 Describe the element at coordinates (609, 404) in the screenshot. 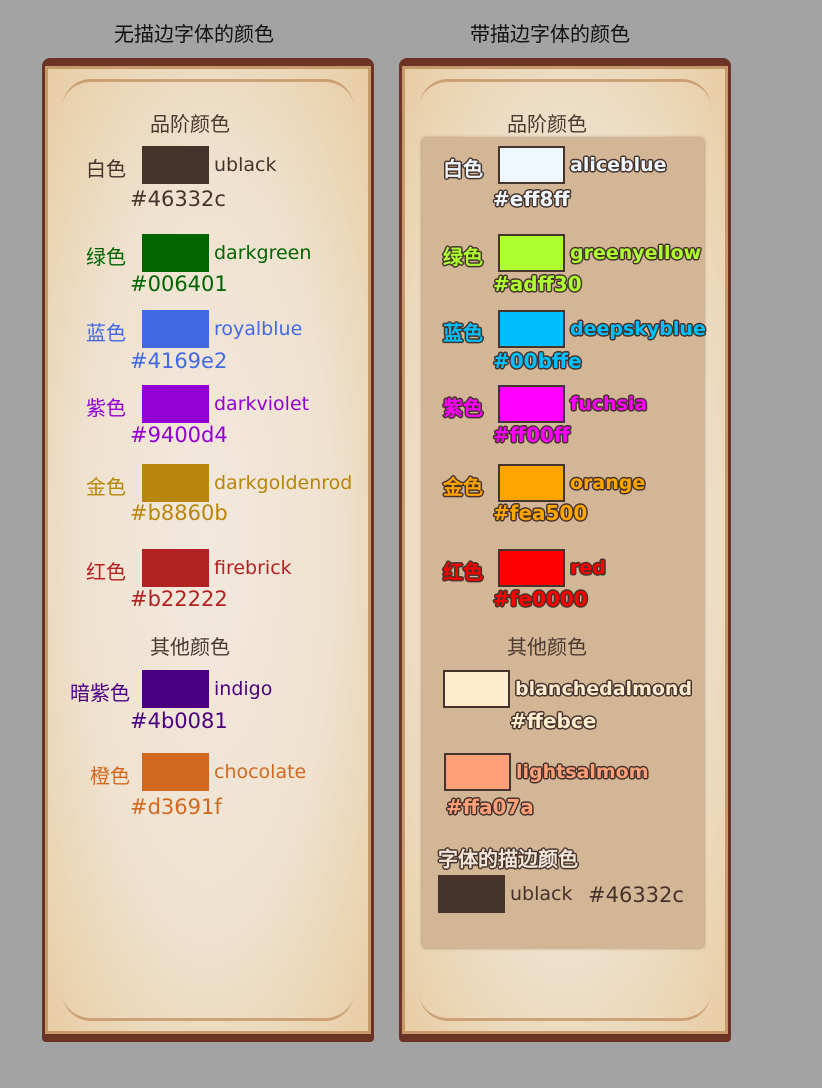

I see `color-name: fuchsia` at that location.